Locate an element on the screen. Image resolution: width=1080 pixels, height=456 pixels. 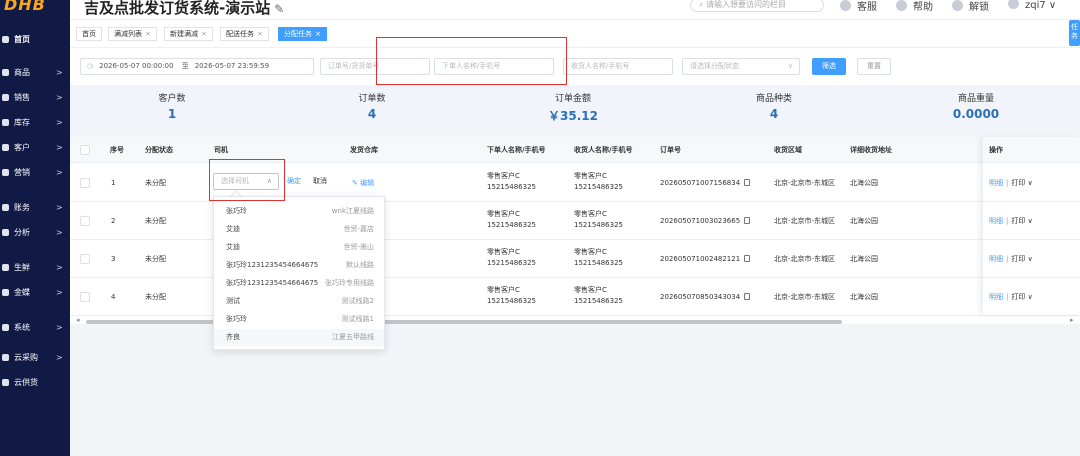
sidebar-item-kingdee: 金蝶 > is located at coordinates (35, 293).